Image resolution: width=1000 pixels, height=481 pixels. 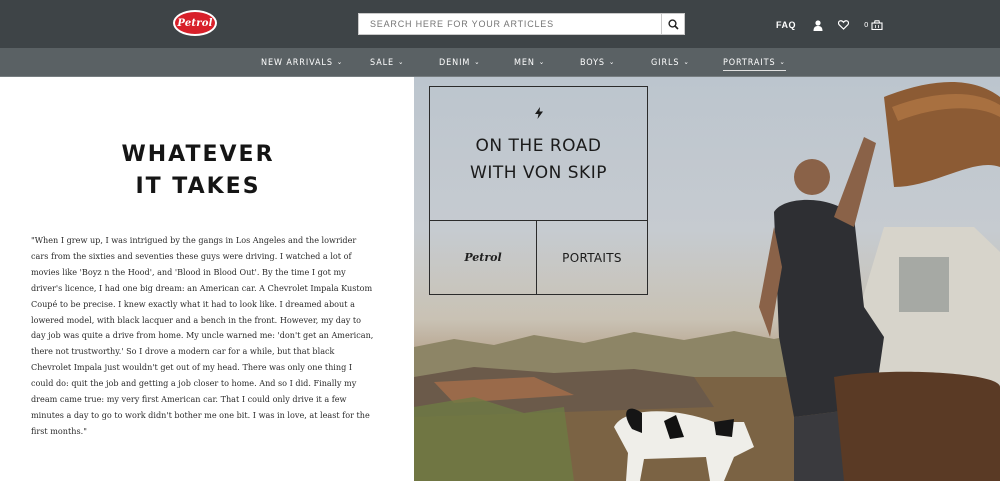 What do you see at coordinates (297, 63) in the screenshot?
I see `nav-item-label: NEW ARRIVALS` at bounding box center [297, 63].